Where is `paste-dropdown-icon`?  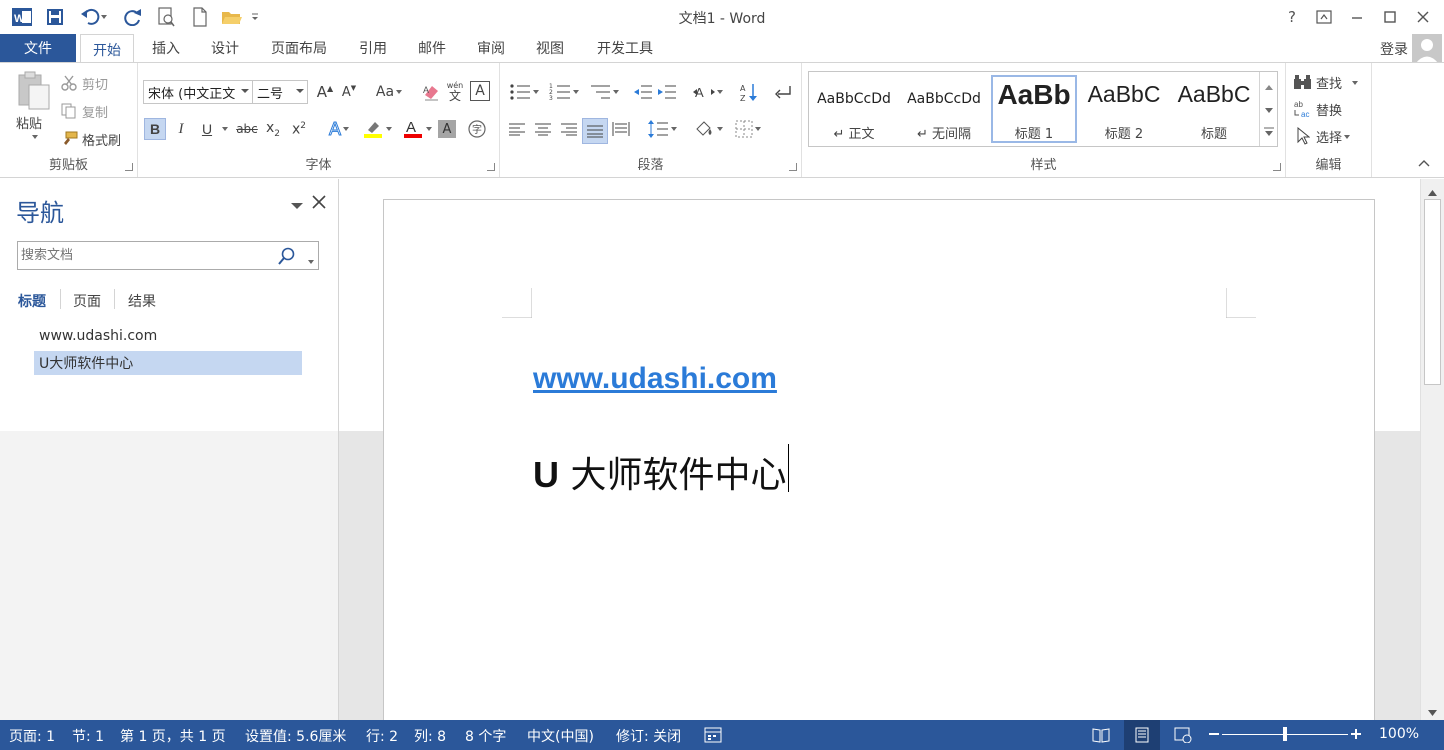 paste-dropdown-icon is located at coordinates (34, 137).